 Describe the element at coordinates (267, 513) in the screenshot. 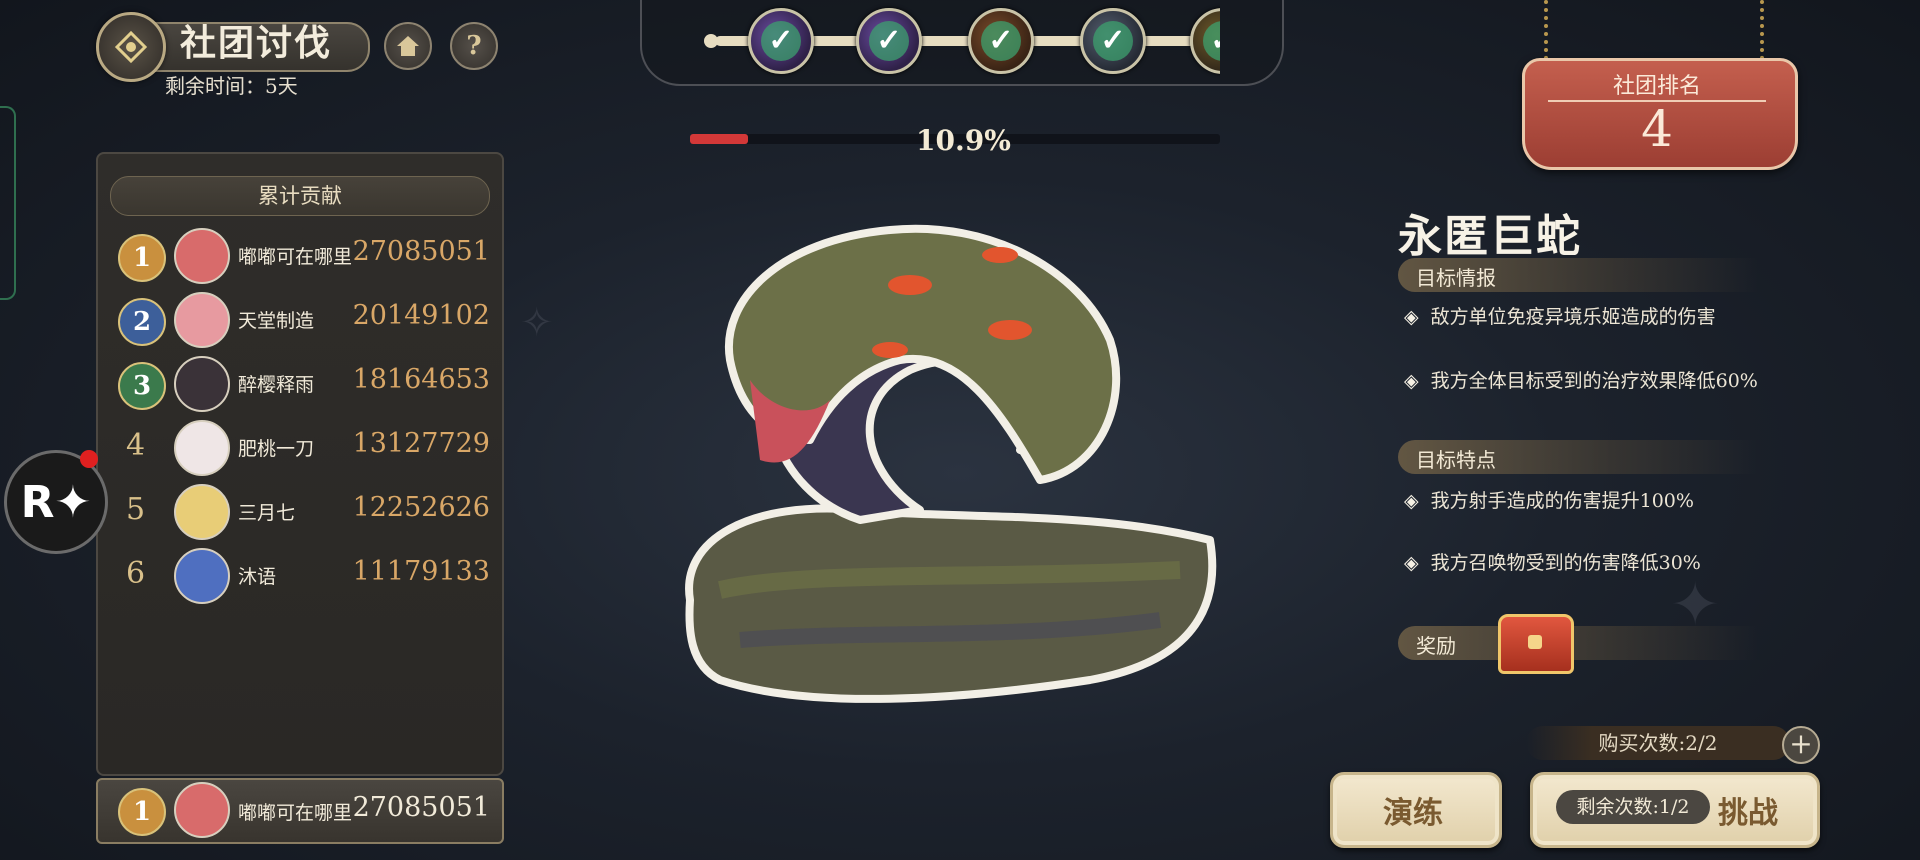

I see `player-name: 三月七` at that location.